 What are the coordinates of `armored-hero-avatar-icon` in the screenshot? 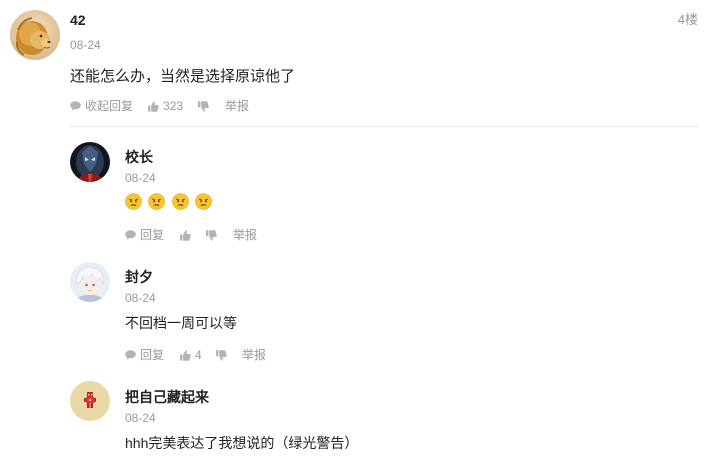 It's located at (90, 162).